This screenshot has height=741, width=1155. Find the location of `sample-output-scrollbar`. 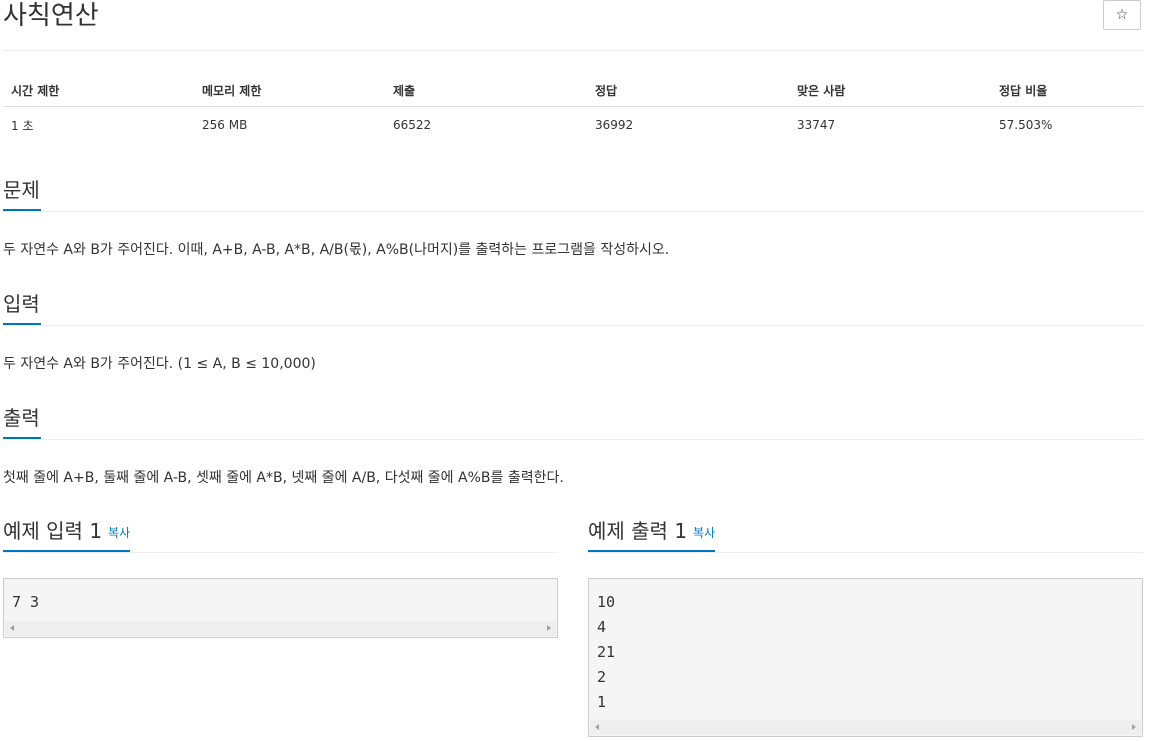

sample-output-scrollbar is located at coordinates (865, 727).